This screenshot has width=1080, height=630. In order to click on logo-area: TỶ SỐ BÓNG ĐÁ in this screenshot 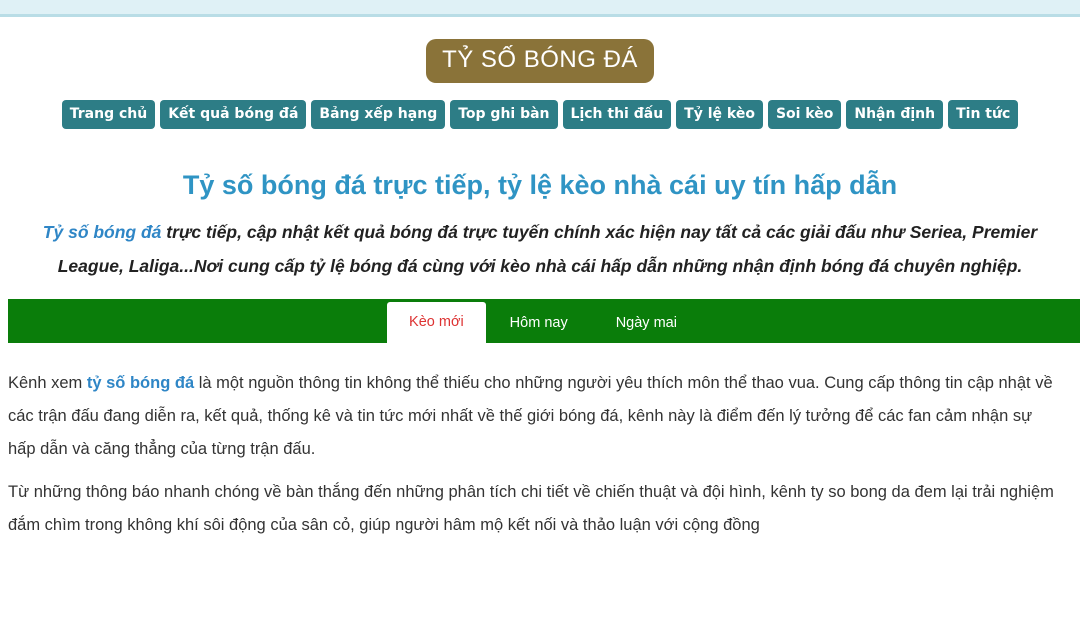, I will do `click(540, 61)`.